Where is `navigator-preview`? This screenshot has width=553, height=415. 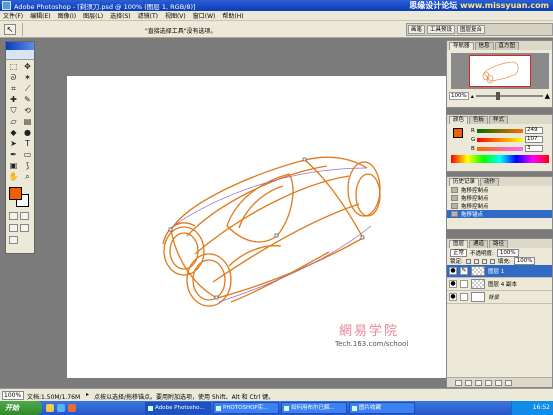 navigator-preview is located at coordinates (500, 71).